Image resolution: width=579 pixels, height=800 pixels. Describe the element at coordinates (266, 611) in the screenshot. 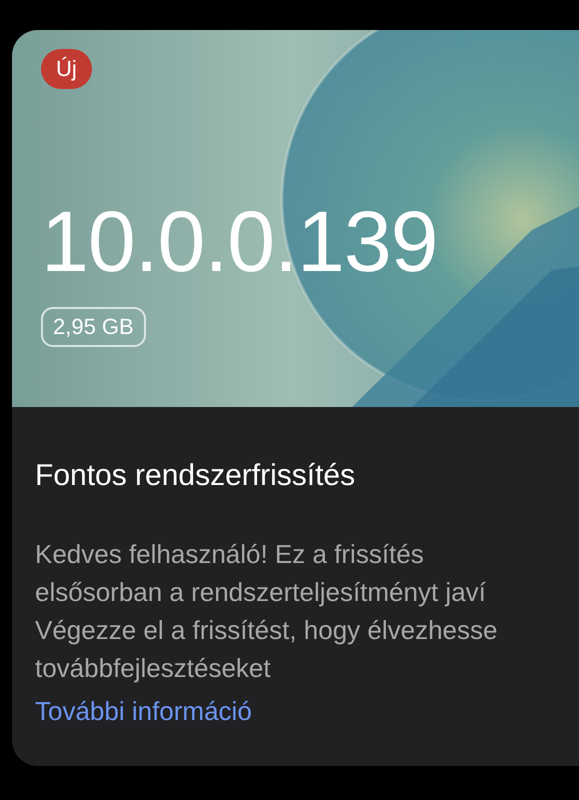

I see `update-description: Kedves felhasználó! Ez a frissítés elsősorban a rendszerteljesítményt javí Végezze el a frissítést, hogy élvezhesse továbbfejlesztéseket` at that location.